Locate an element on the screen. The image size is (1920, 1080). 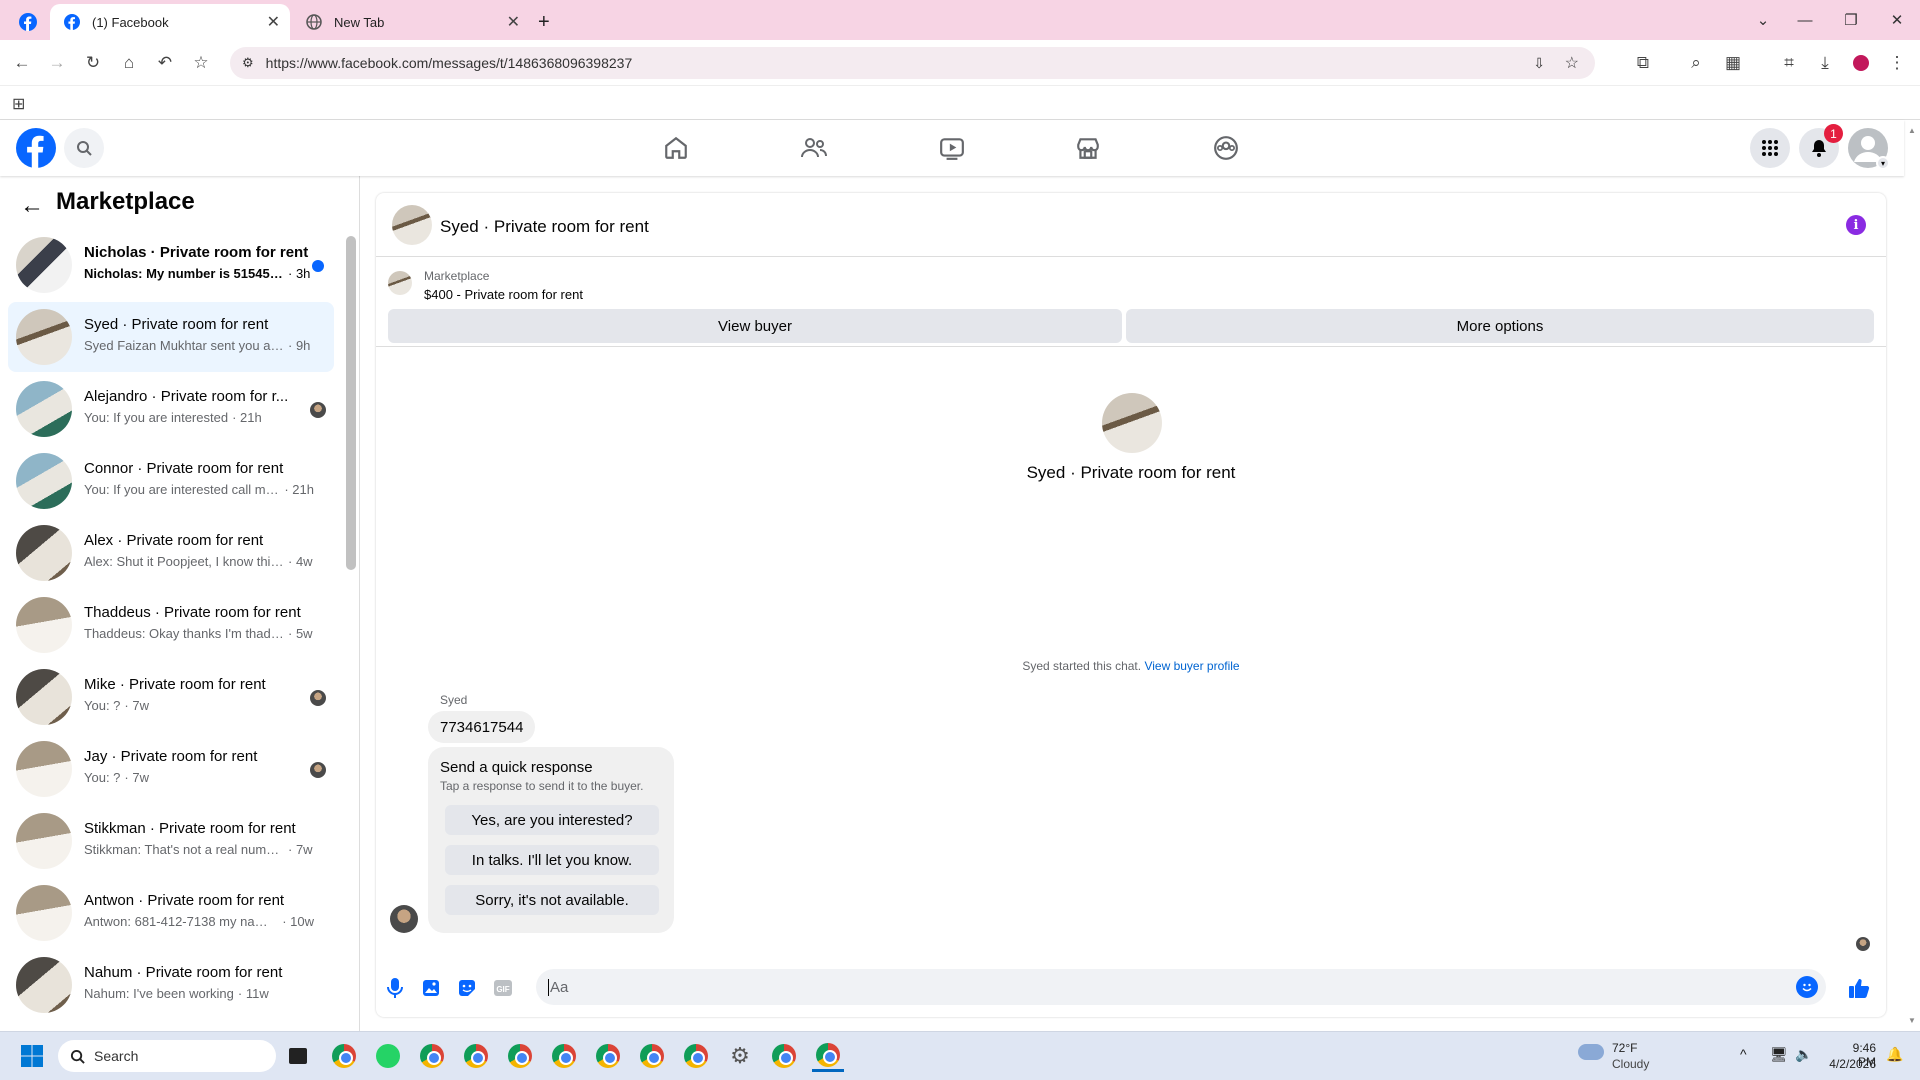
quick-response-button: Yes, are you interested? is located at coordinates (552, 820).